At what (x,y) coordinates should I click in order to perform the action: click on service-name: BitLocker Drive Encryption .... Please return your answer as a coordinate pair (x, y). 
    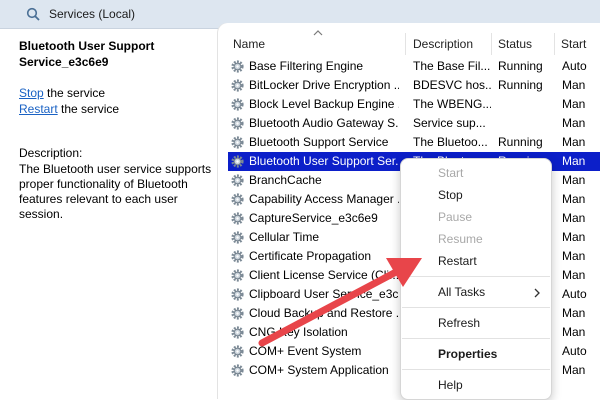
    Looking at the image, I should click on (324, 85).